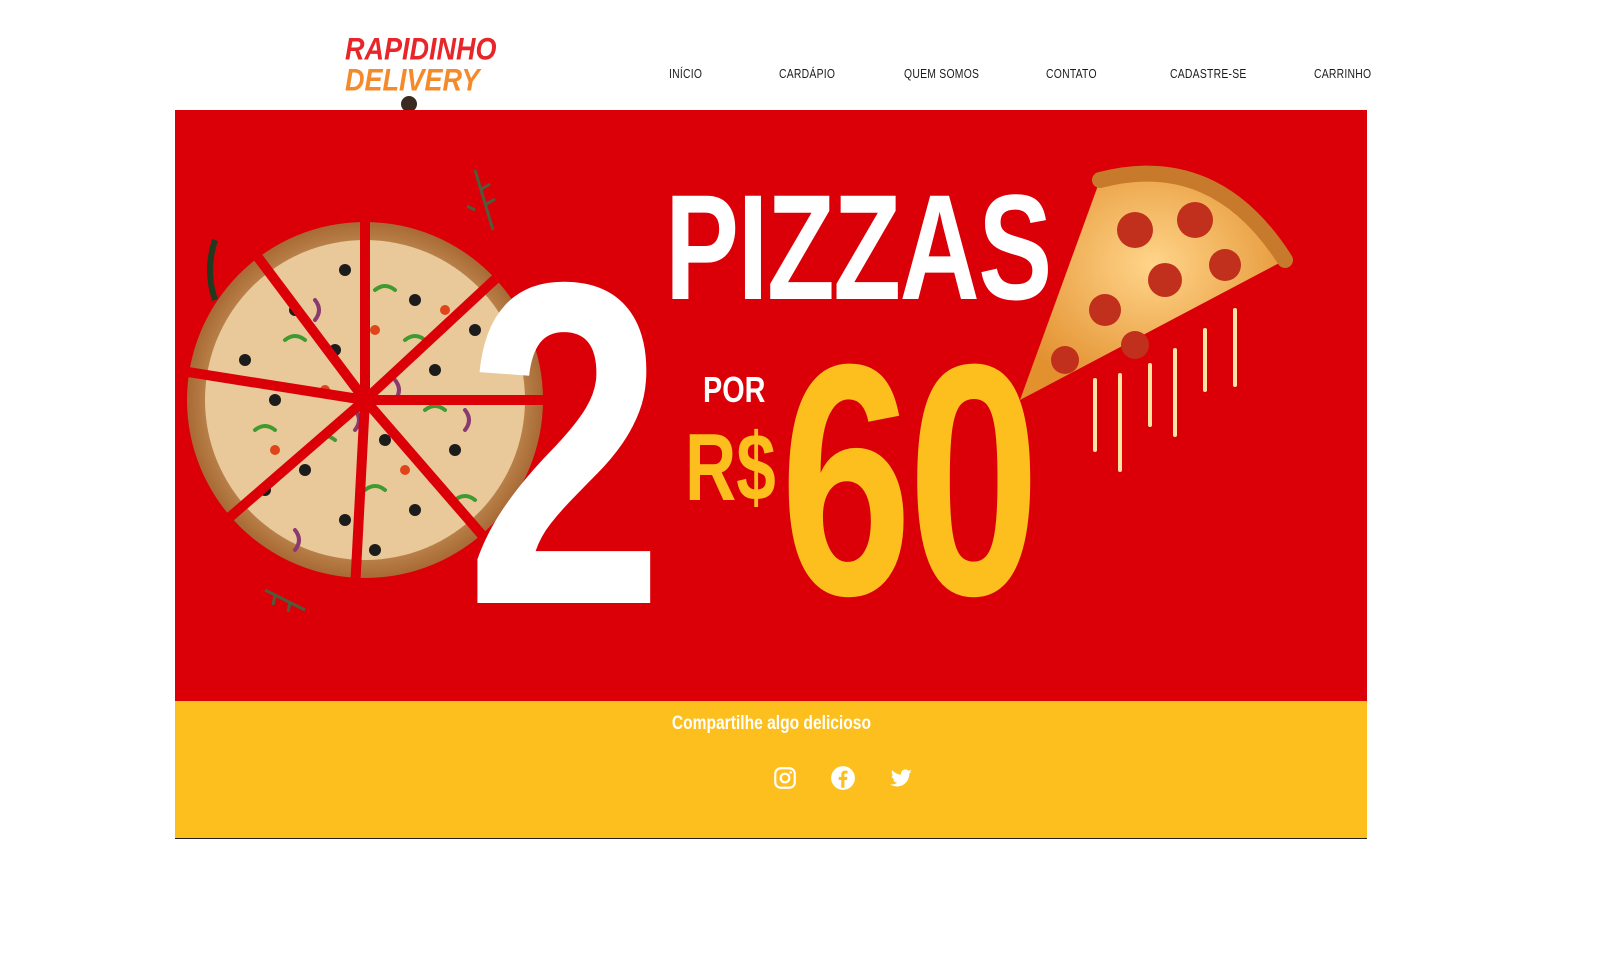  I want to click on facebook-icon, so click(843, 778).